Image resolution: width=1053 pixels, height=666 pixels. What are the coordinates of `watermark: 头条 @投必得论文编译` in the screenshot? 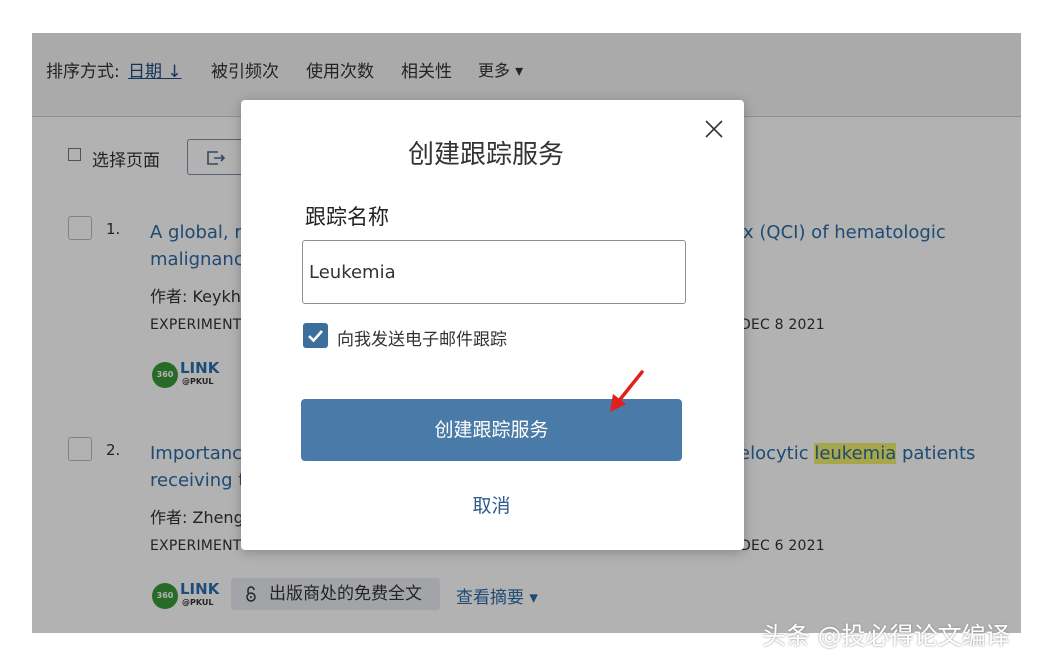 It's located at (886, 636).